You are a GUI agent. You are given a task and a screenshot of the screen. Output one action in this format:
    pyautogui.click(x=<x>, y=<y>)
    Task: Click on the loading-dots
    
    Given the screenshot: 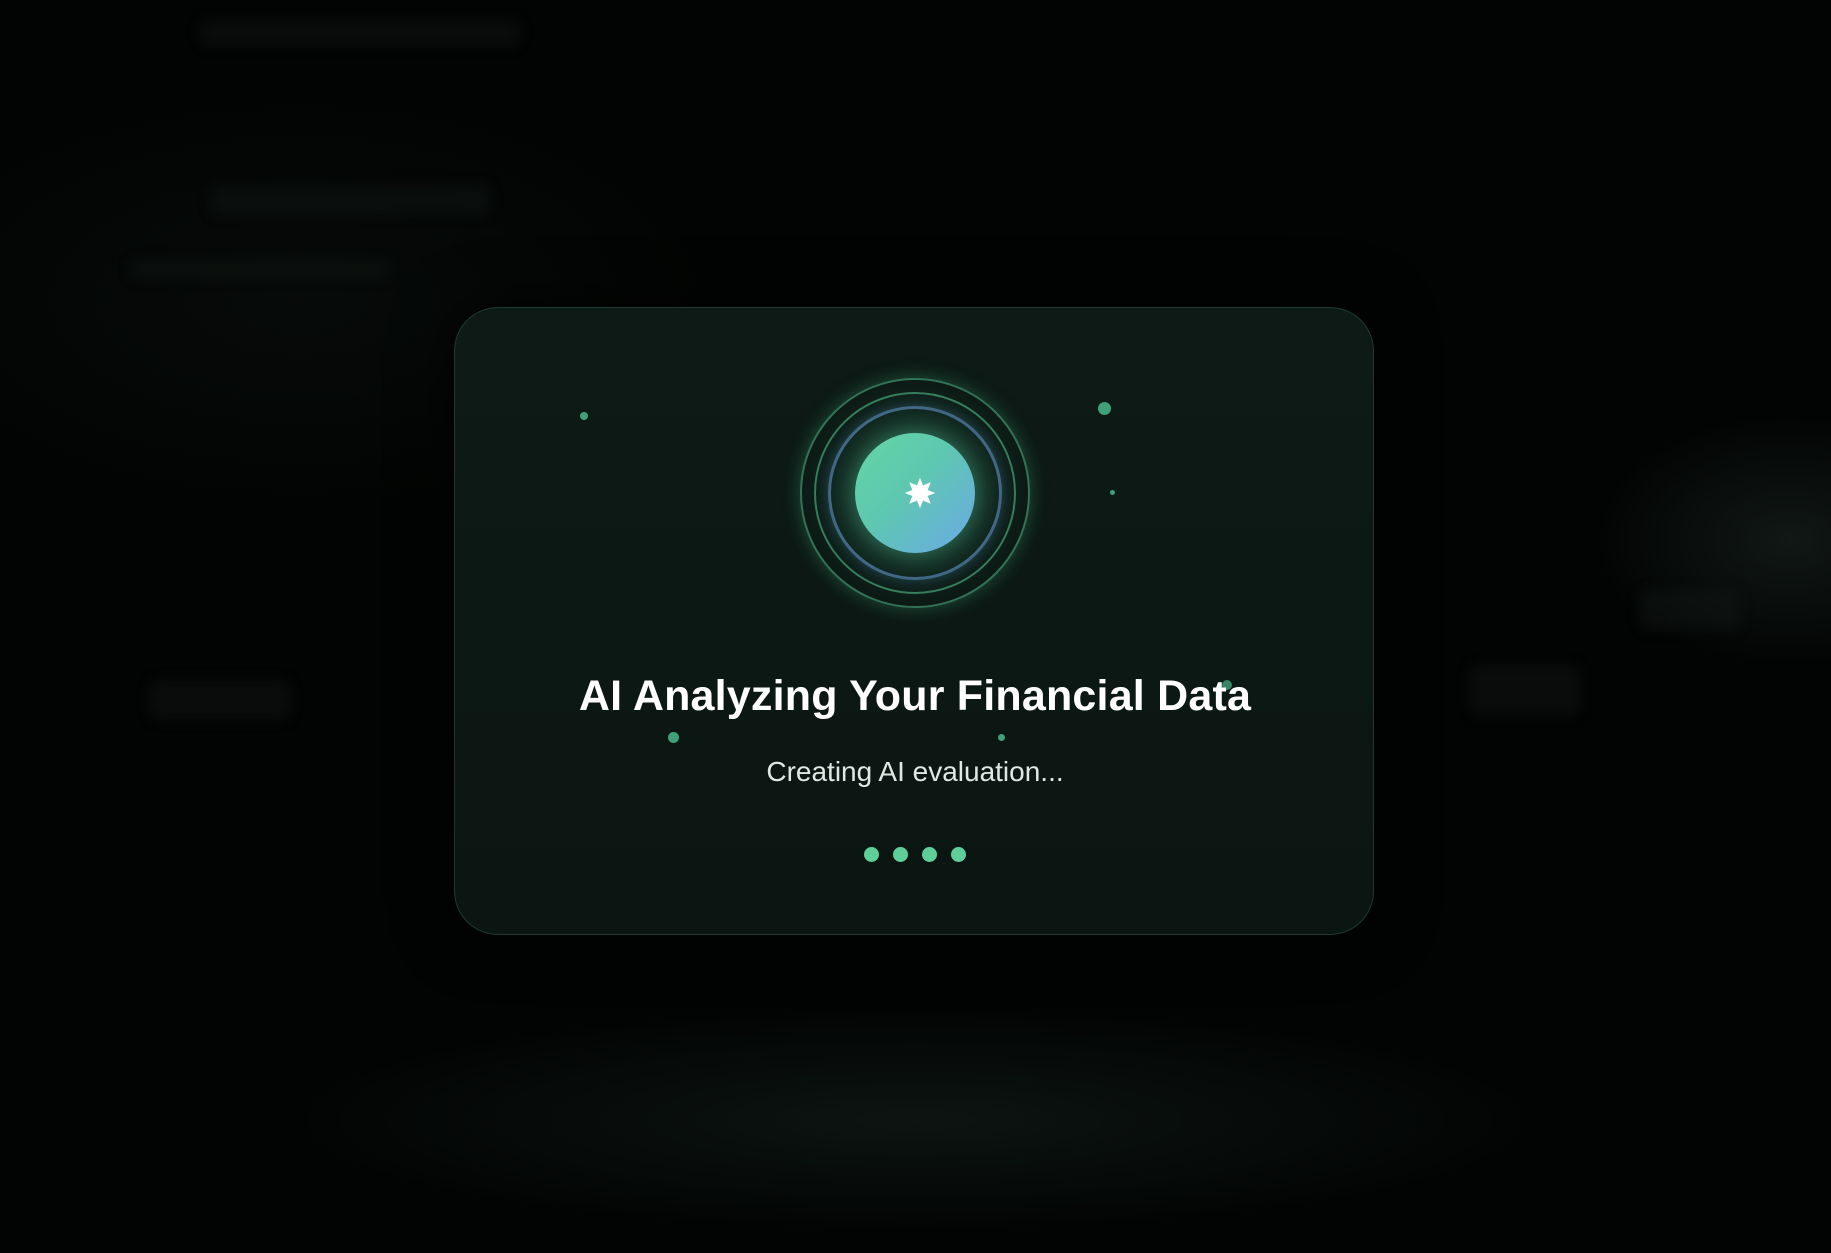 What is the action you would take?
    pyautogui.click(x=914, y=854)
    